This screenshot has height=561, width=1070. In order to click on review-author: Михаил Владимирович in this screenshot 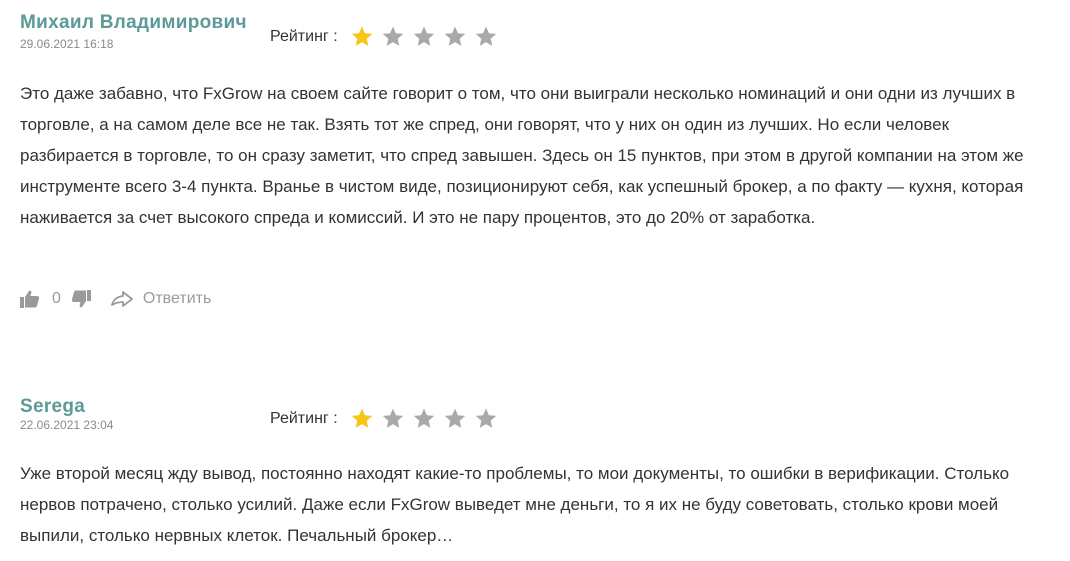, I will do `click(133, 22)`.